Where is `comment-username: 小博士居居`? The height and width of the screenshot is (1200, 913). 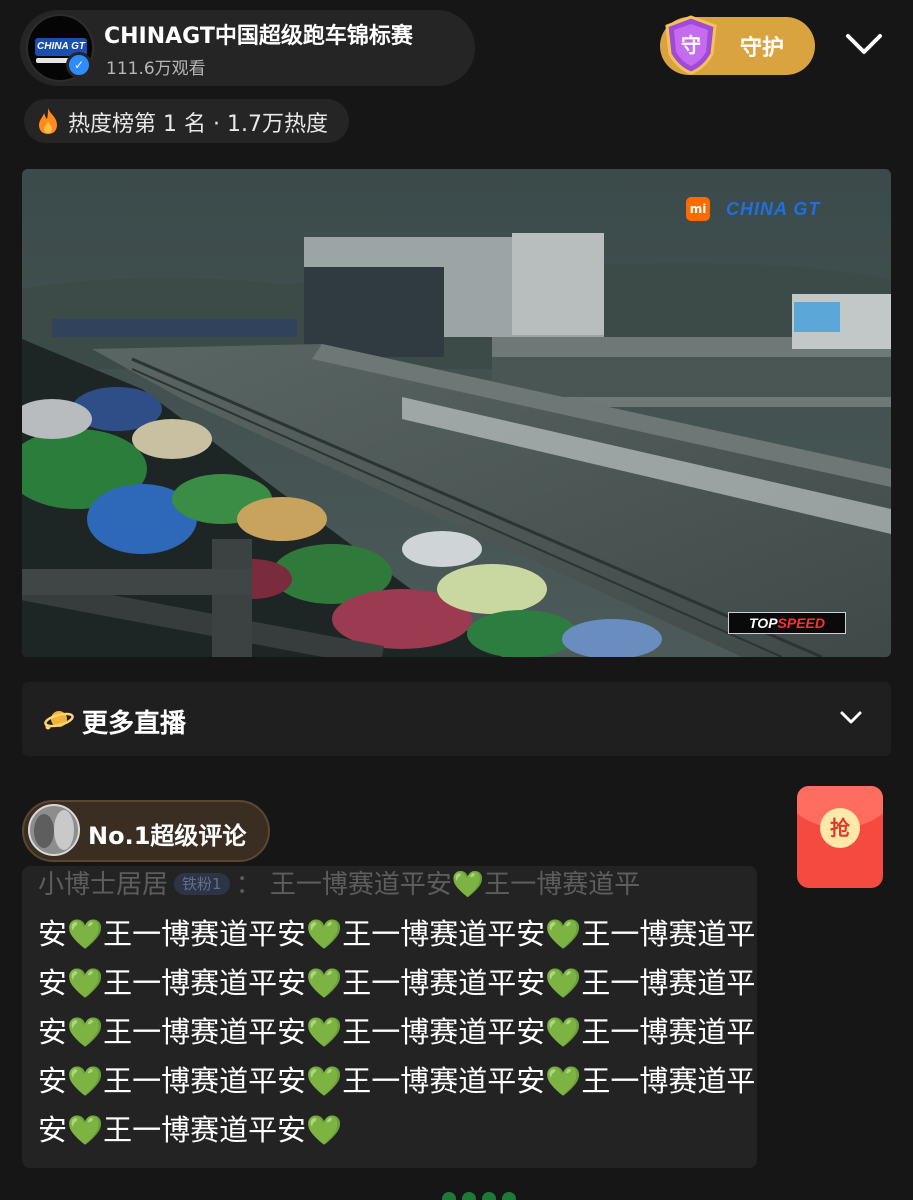 comment-username: 小博士居居 is located at coordinates (103, 885).